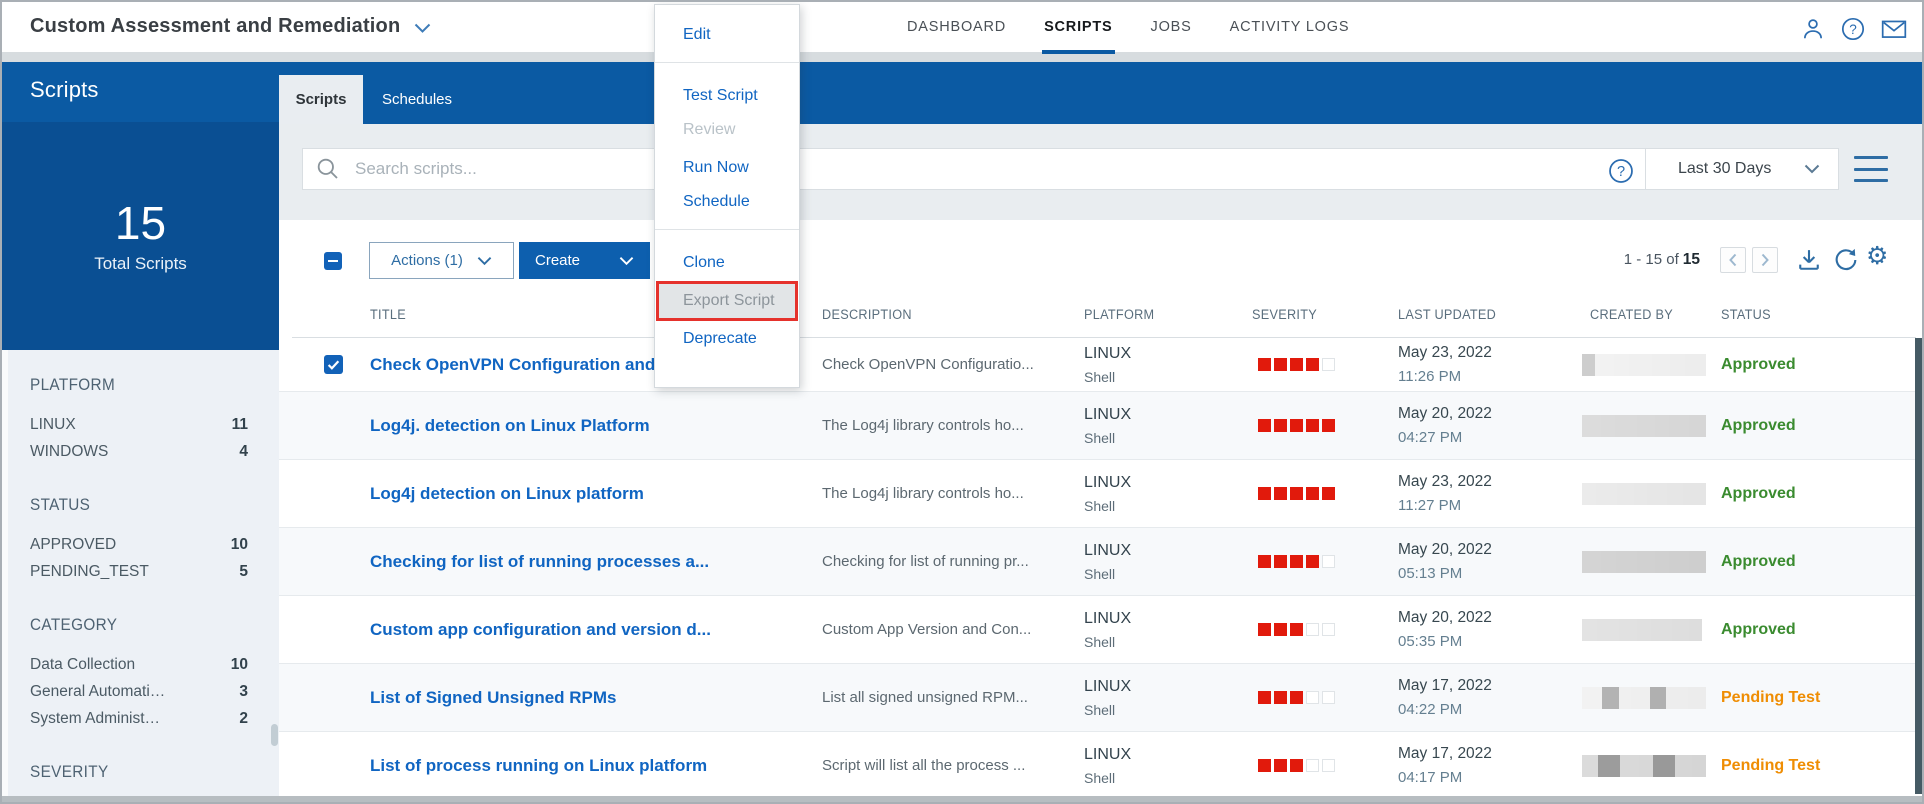 Image resolution: width=1924 pixels, height=804 pixels. I want to click on sidebar-scrollbar, so click(274, 735).